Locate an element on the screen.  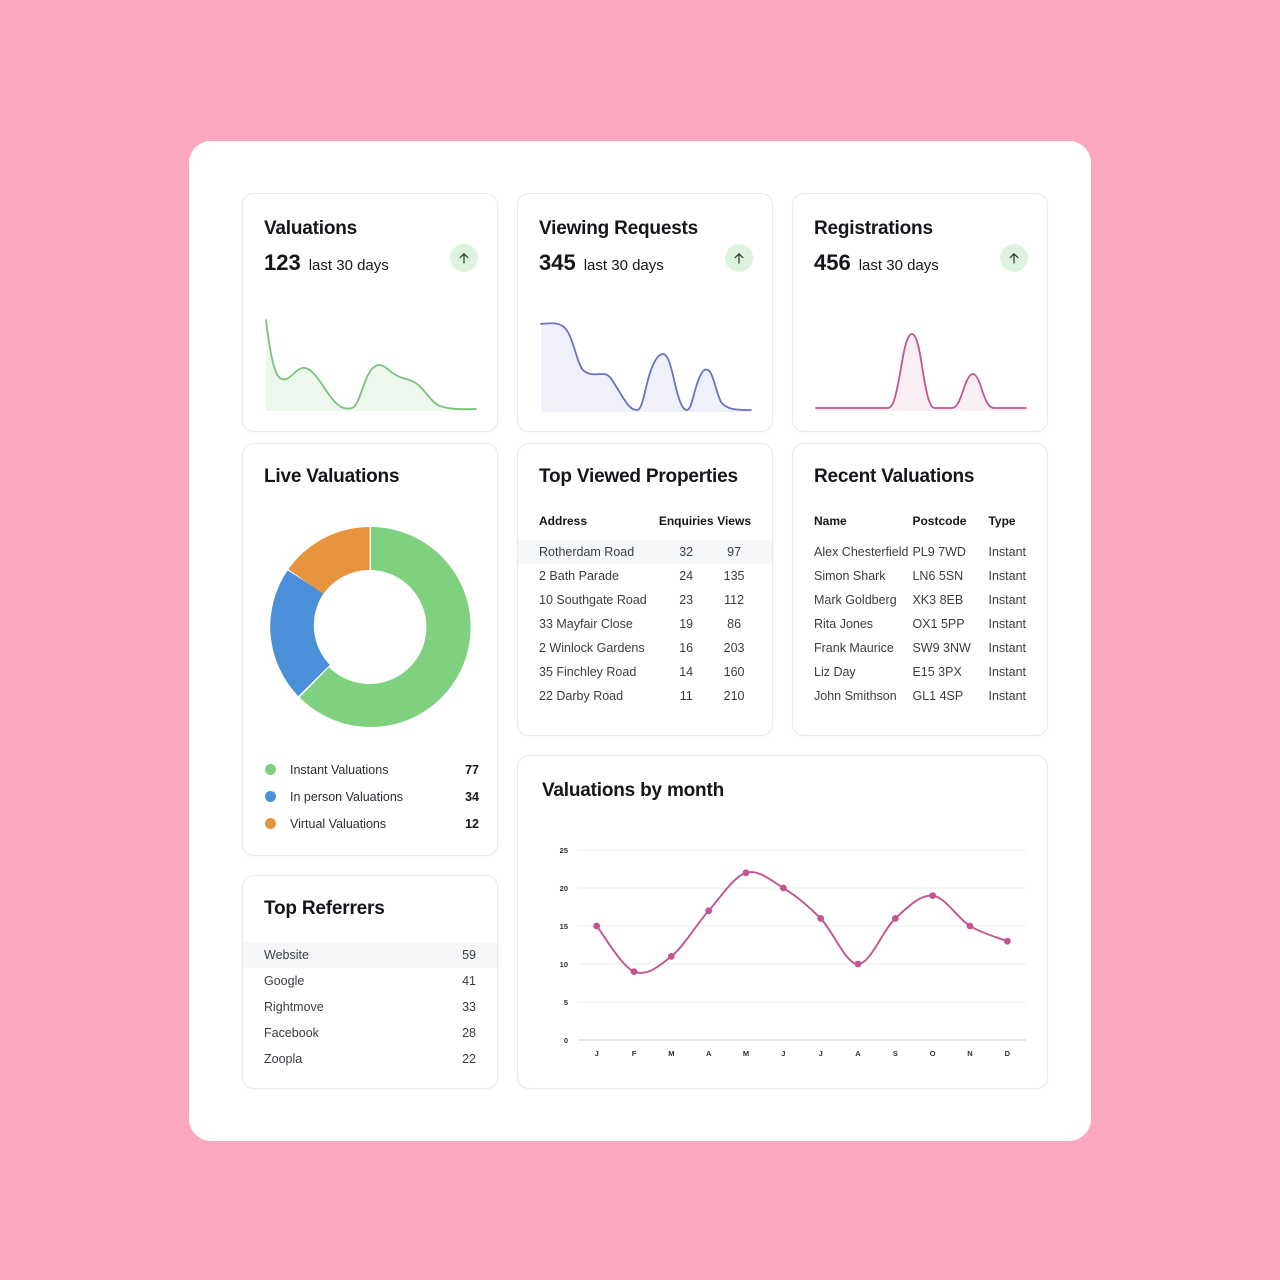
kpi-card-registrations: Registrations 456 last 30 days is located at coordinates (920, 312).